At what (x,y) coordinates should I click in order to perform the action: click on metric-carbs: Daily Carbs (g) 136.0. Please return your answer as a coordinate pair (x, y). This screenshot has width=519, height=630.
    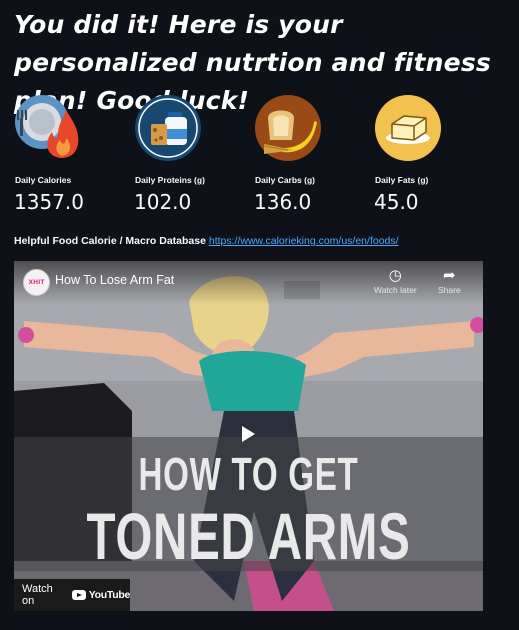
    Looking at the image, I should click on (309, 154).